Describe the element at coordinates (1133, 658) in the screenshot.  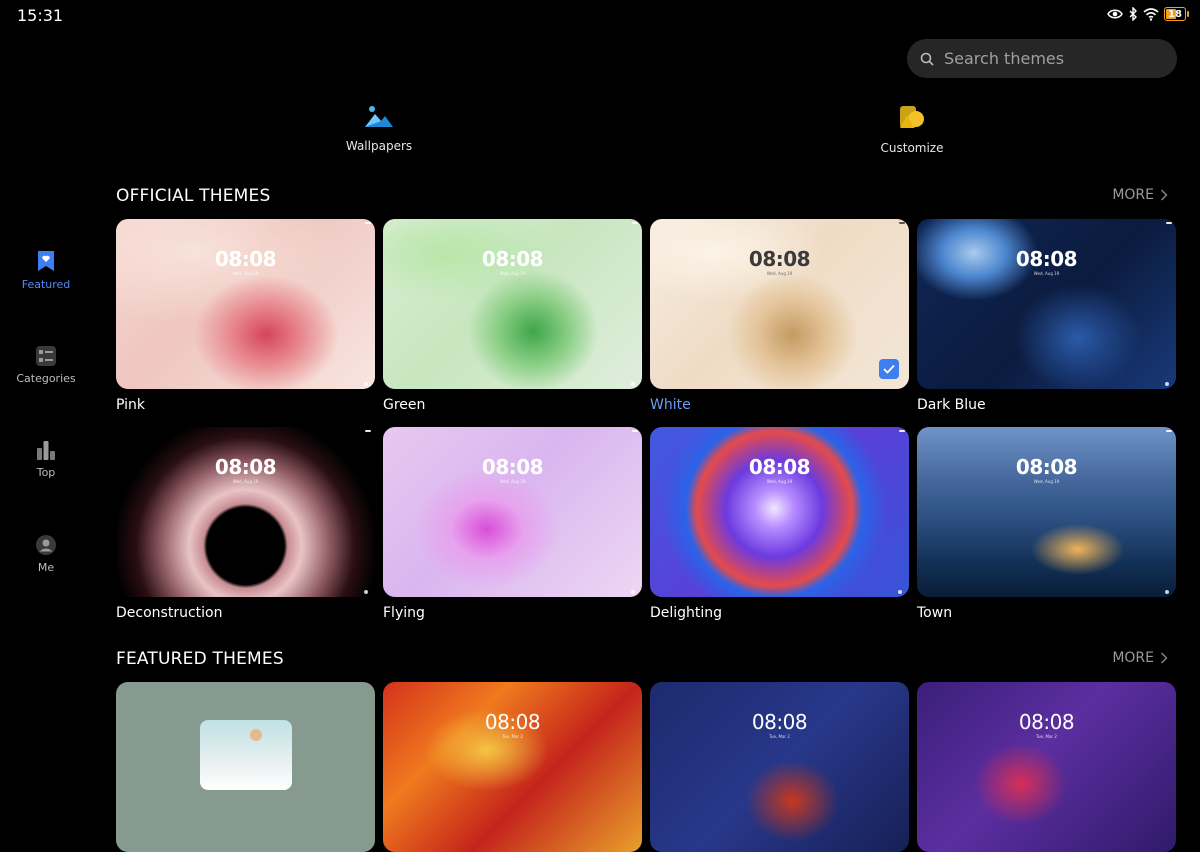
I see `featured-more-label: MORE` at that location.